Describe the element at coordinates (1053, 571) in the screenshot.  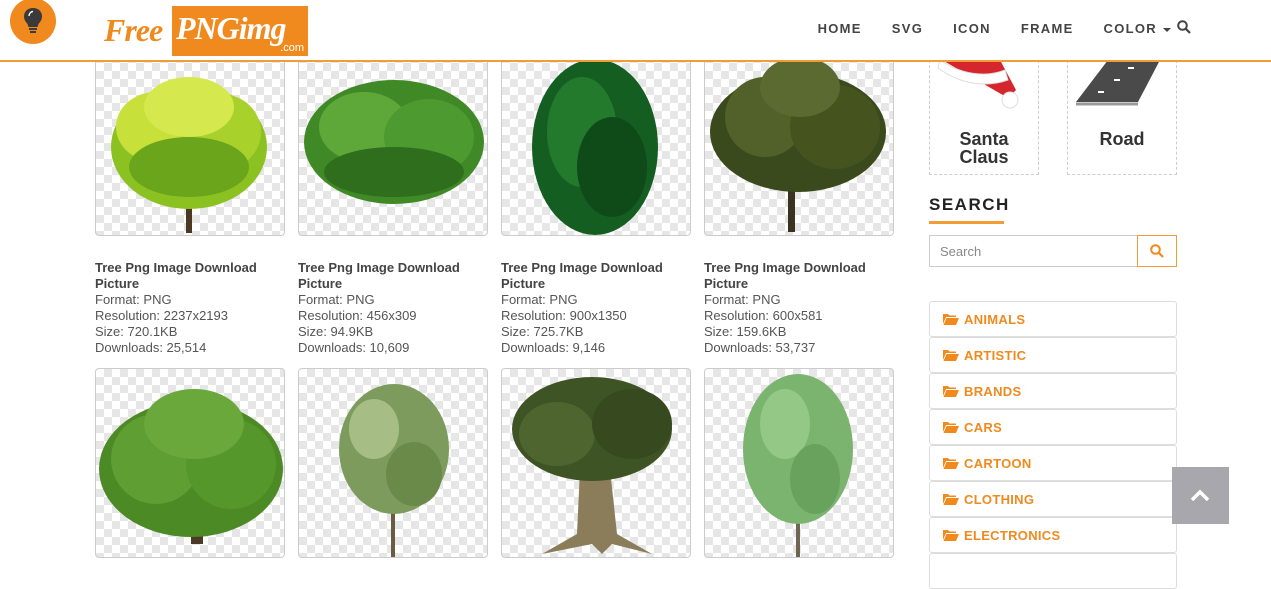
I see `category-next` at that location.